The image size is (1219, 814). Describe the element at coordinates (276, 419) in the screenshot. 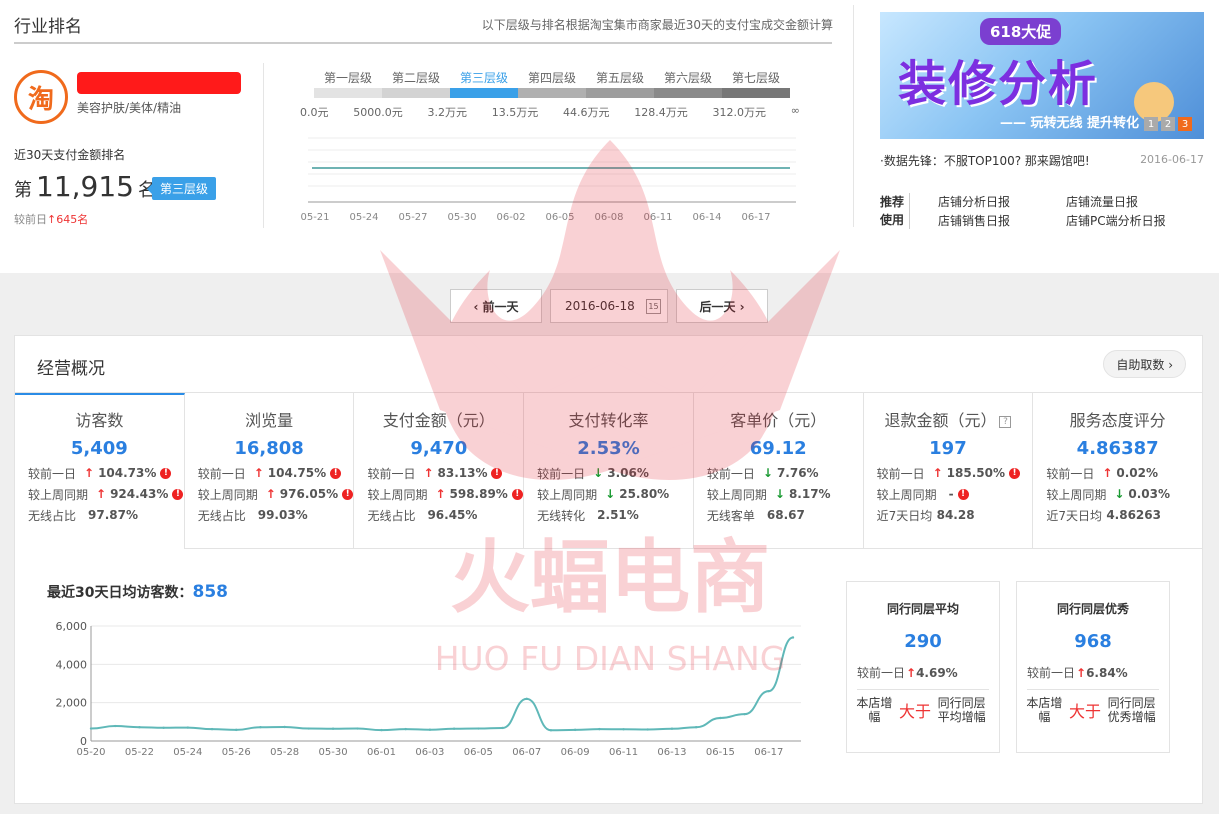

I see `kpi-label: 浏览量` at that location.